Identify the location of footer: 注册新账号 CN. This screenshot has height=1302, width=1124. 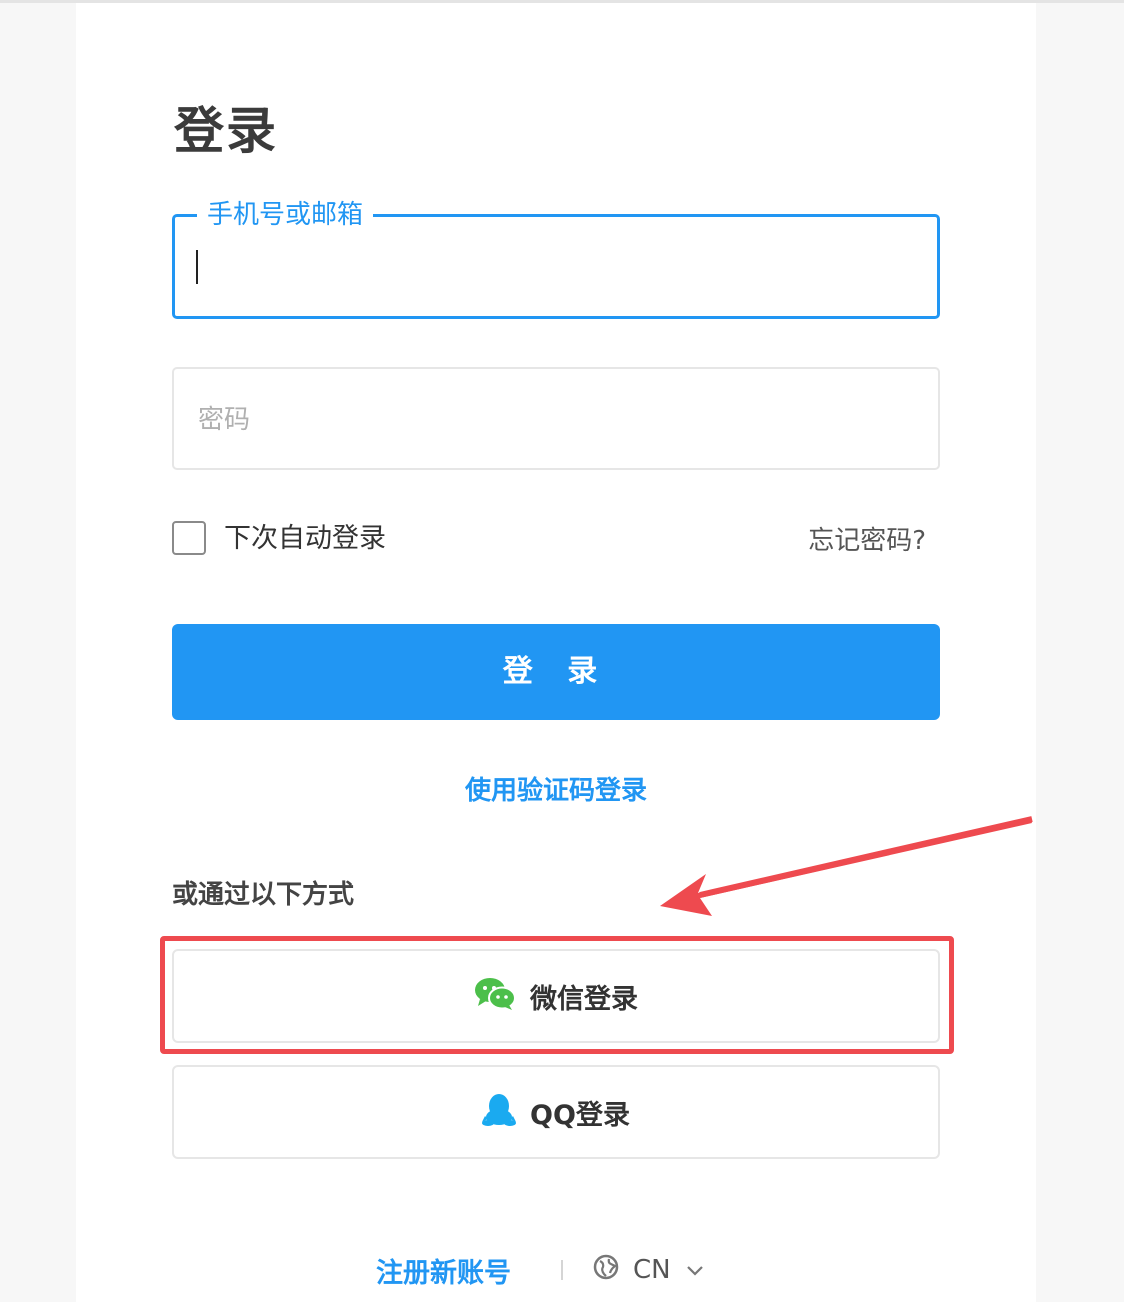
(540, 1270).